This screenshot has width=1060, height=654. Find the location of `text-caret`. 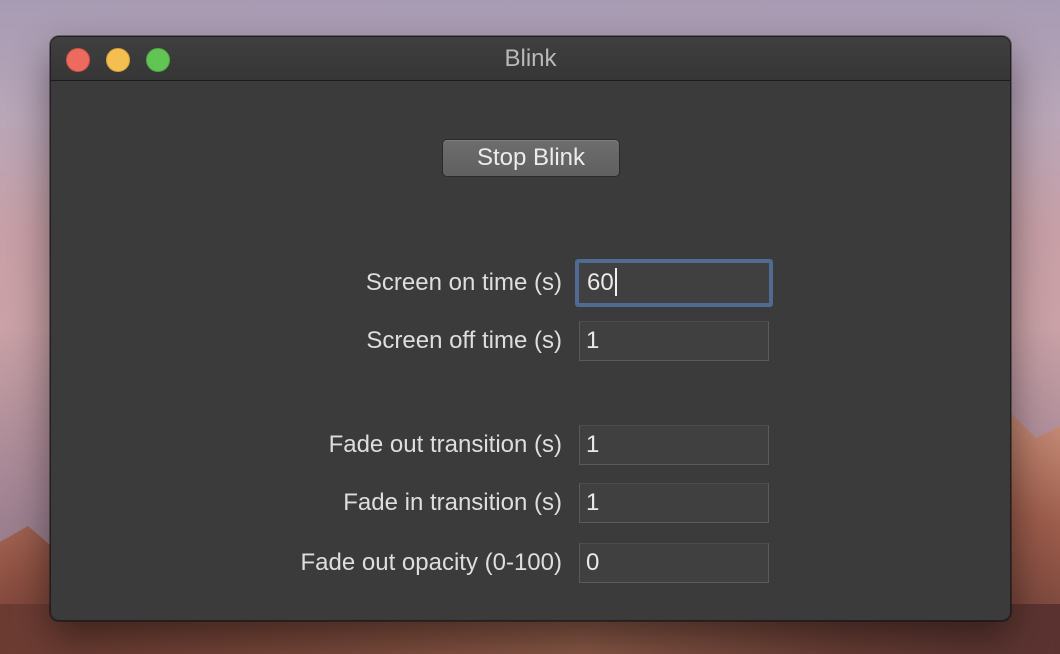

text-caret is located at coordinates (615, 281).